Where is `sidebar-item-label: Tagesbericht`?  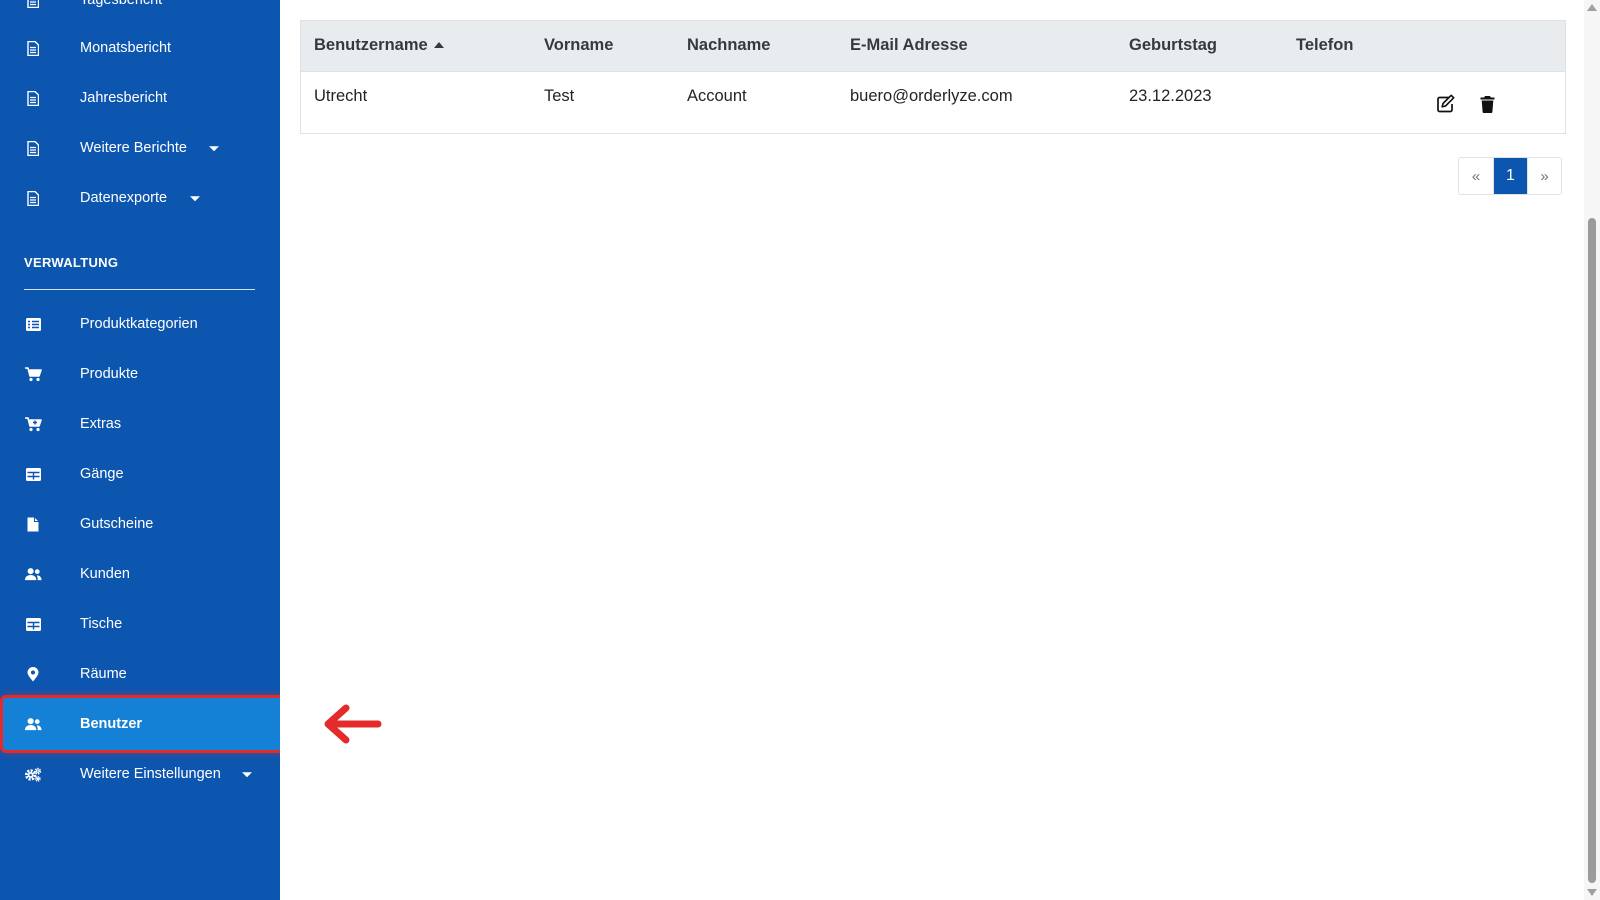 sidebar-item-label: Tagesbericht is located at coordinates (121, 4).